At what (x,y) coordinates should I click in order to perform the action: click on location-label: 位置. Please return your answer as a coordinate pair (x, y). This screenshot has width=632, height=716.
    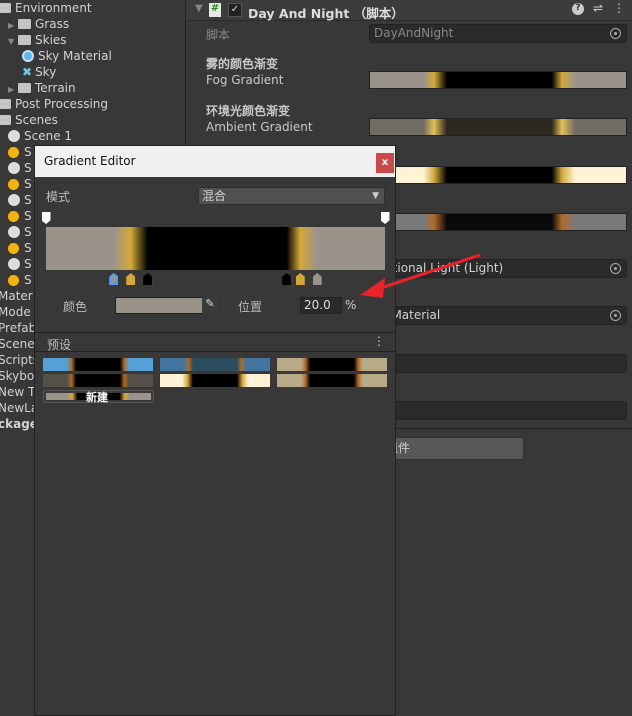
    Looking at the image, I should click on (250, 307).